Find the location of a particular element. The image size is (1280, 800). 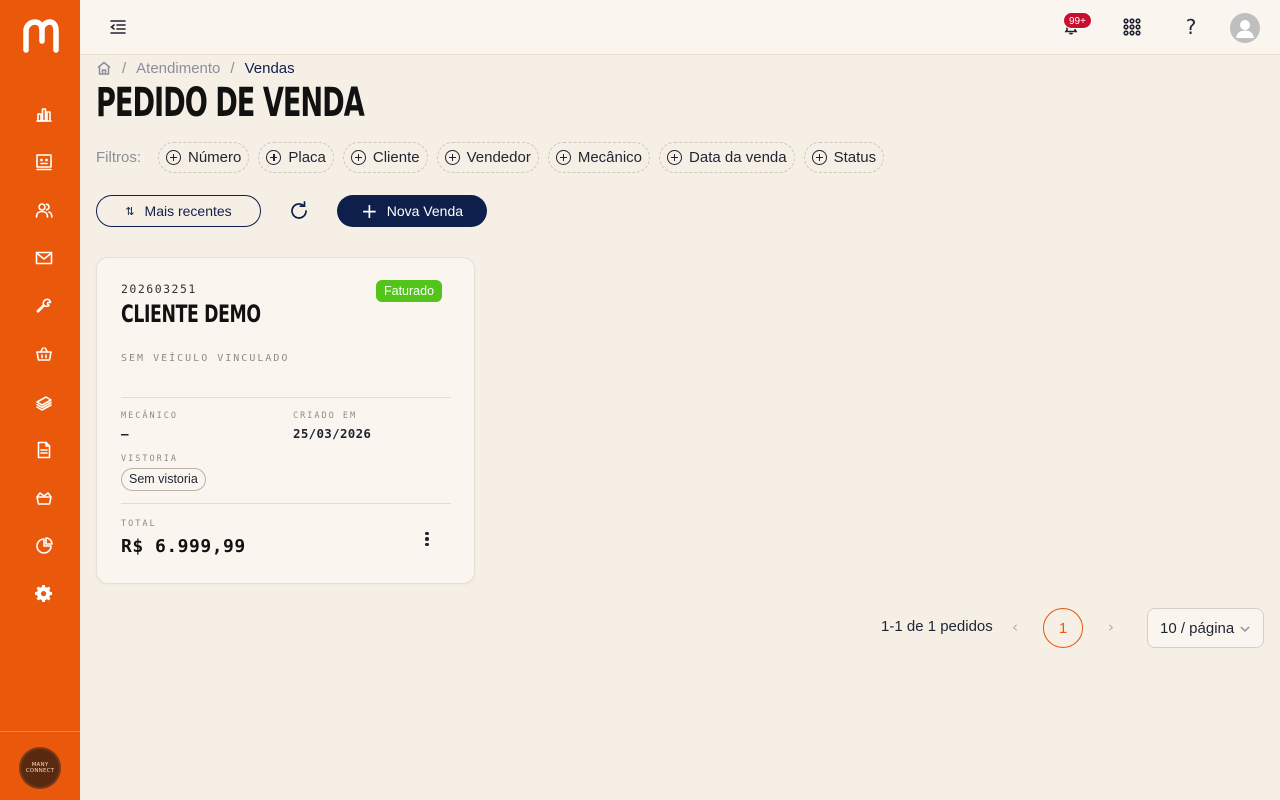

nav-item-finance is located at coordinates (44, 402).